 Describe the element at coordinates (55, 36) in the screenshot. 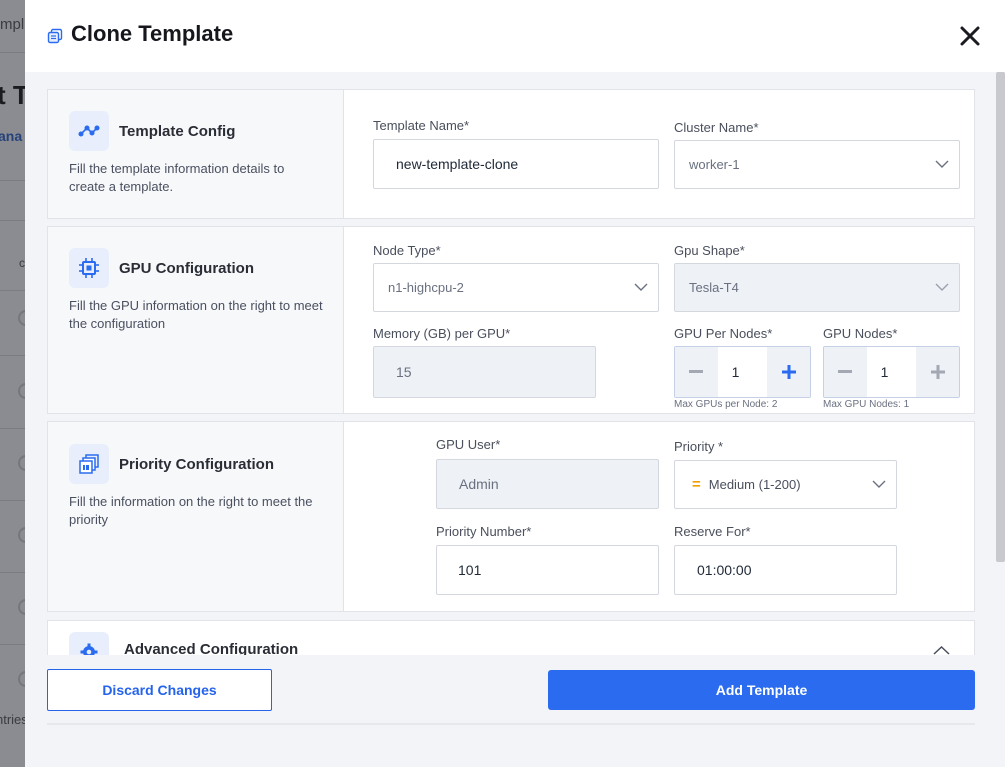

I see `copy-template-icon` at that location.